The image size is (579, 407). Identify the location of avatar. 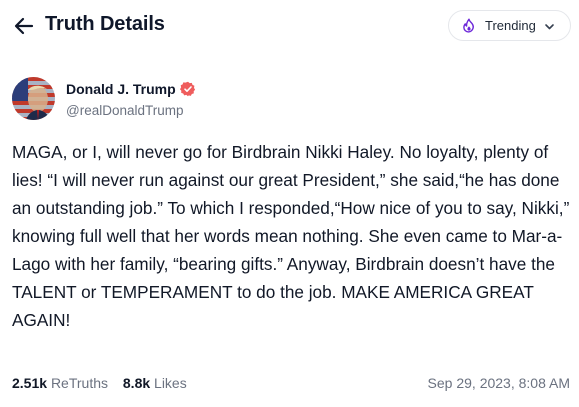
(33, 98).